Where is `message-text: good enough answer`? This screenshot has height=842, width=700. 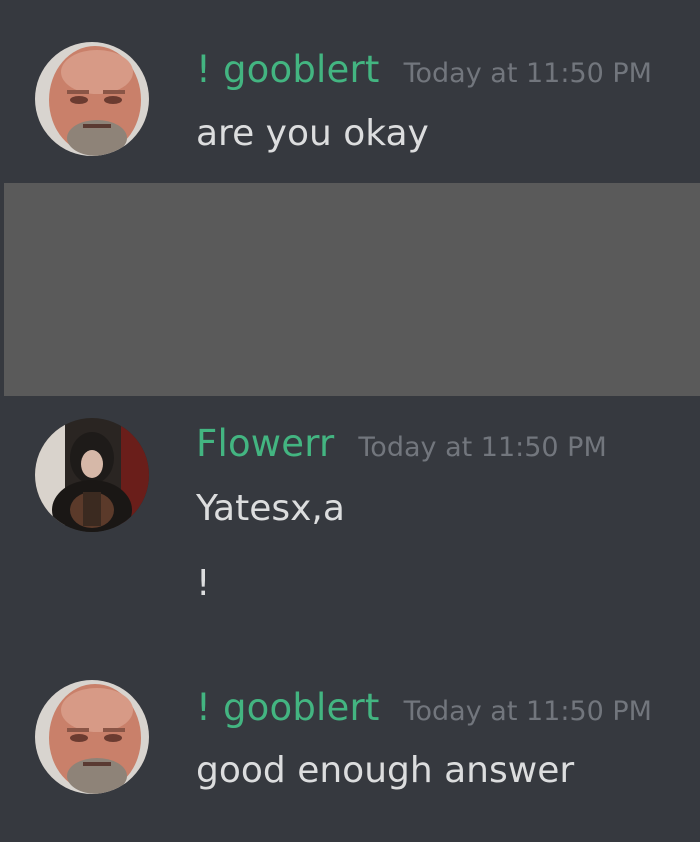
message-text: good enough answer is located at coordinates (385, 770).